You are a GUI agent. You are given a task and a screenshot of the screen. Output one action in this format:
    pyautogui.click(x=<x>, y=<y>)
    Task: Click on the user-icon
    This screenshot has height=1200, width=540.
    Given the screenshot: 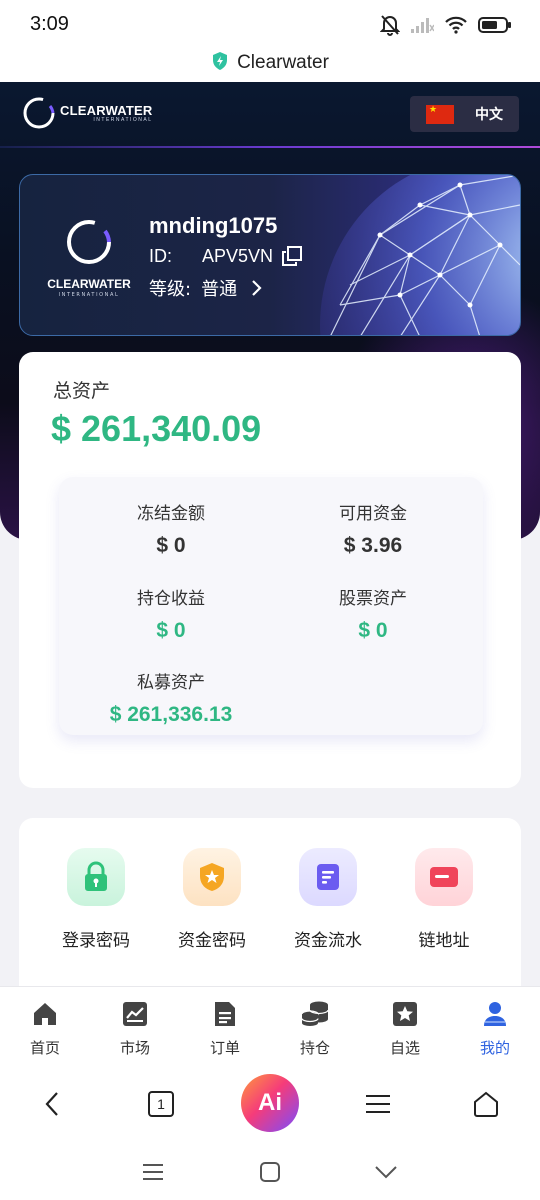 What is the action you would take?
    pyautogui.click(x=495, y=1014)
    